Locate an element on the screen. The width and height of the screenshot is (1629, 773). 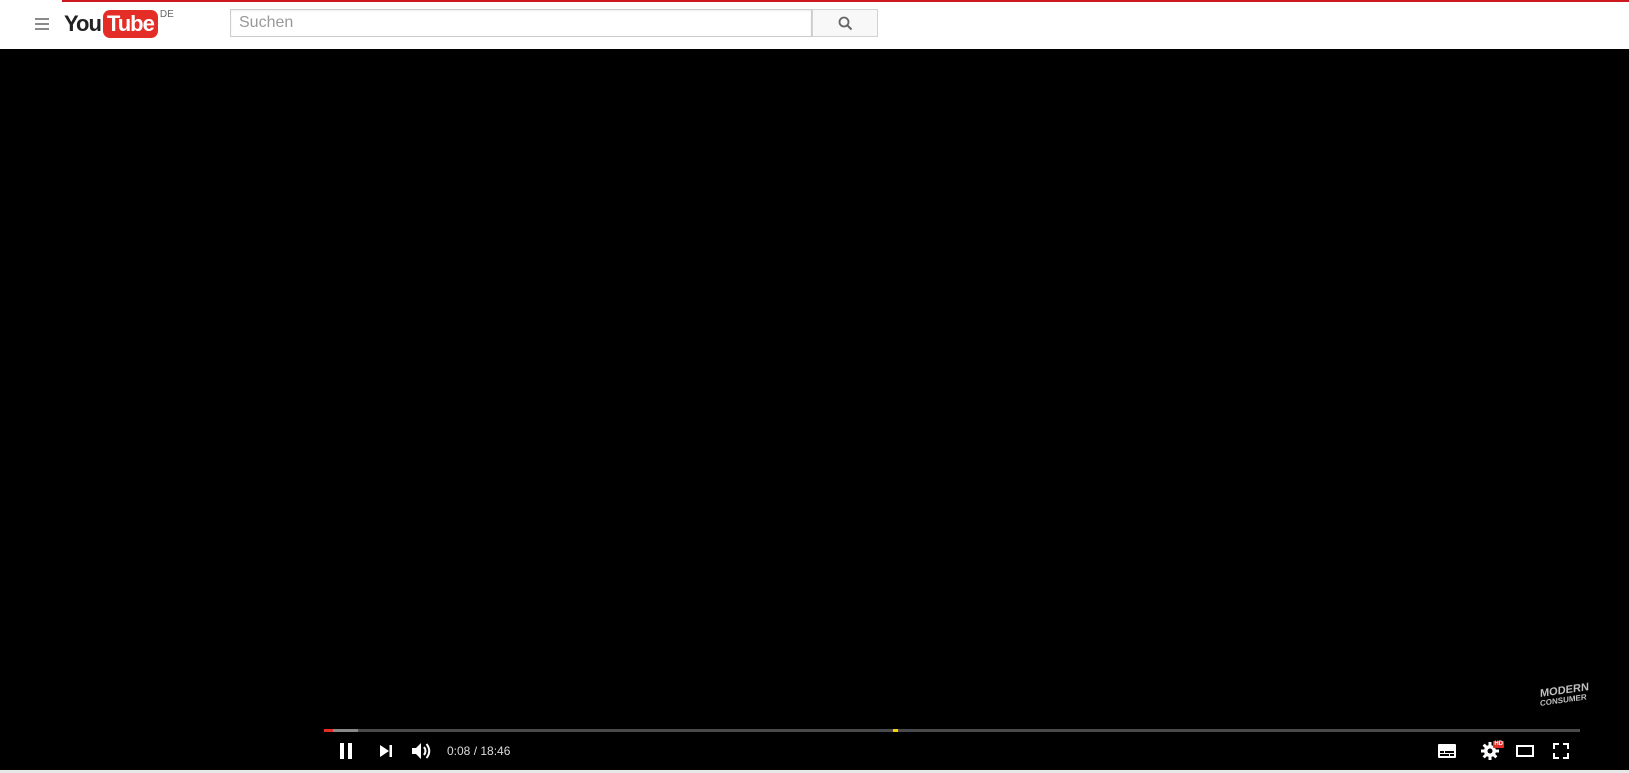
masthead: You Tube DE is located at coordinates (814, 24).